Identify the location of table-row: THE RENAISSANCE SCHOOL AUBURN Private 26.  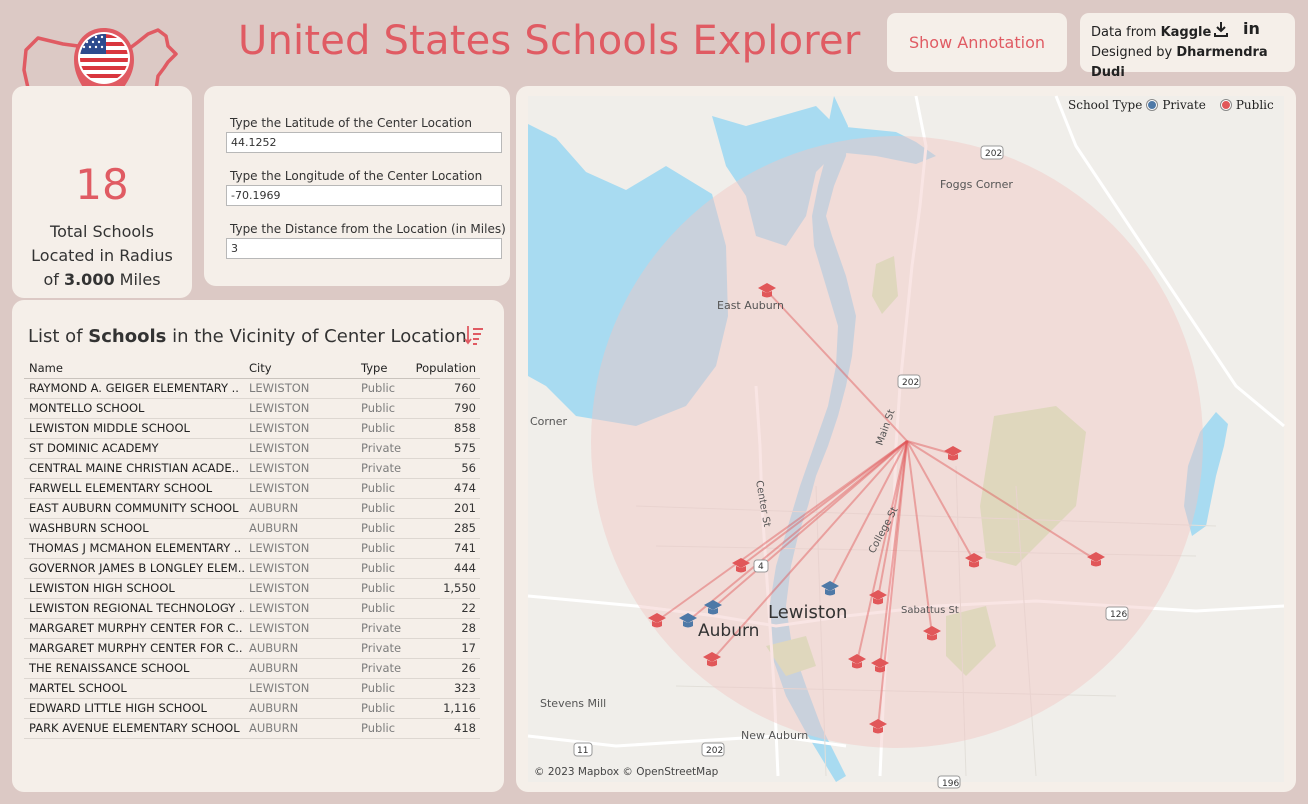
(252, 668).